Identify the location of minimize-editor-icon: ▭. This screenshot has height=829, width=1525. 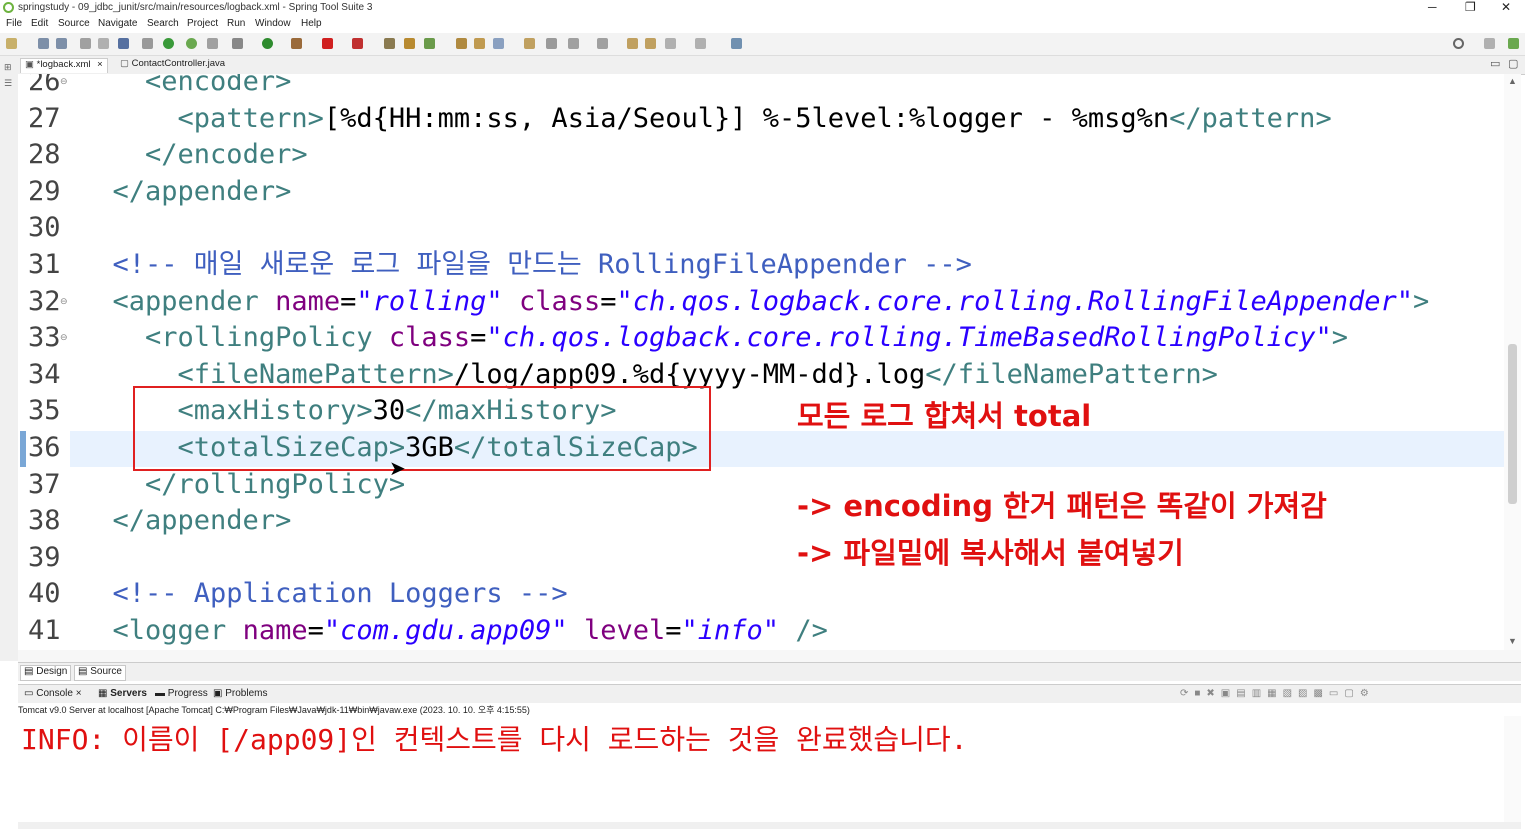
(1495, 63).